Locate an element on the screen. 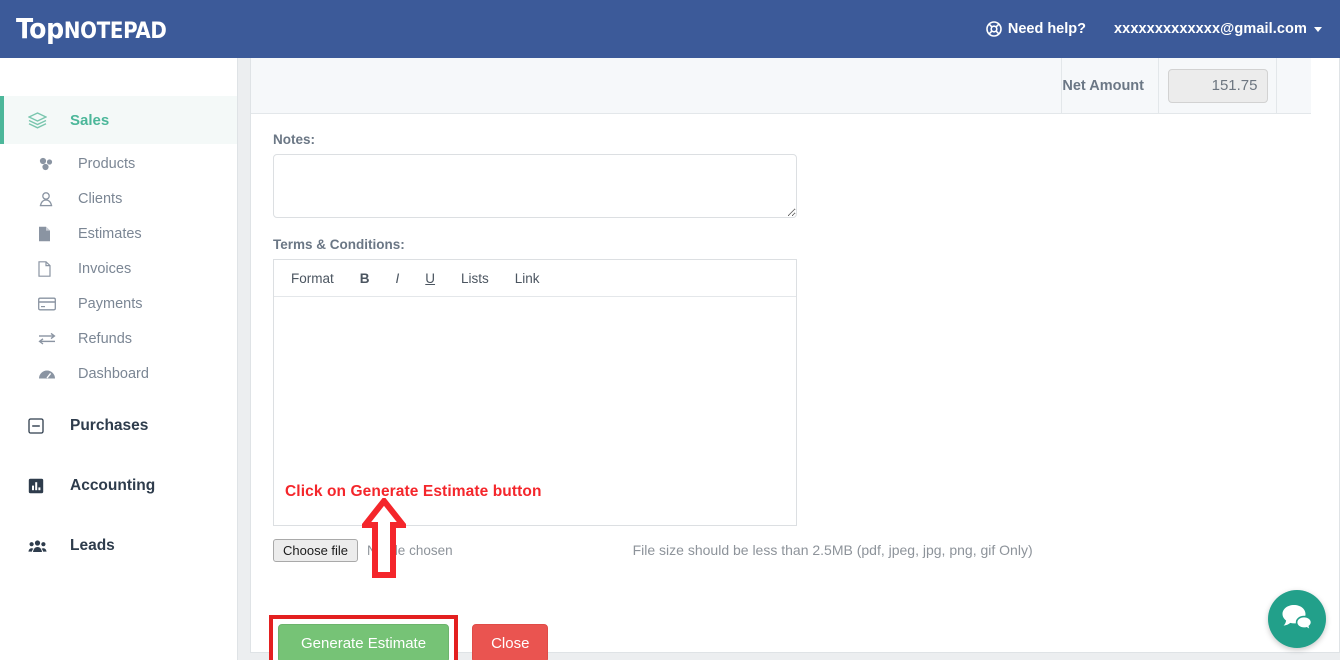 The width and height of the screenshot is (1340, 660). generate-estimate-button: Generate Estimate is located at coordinates (364, 642).